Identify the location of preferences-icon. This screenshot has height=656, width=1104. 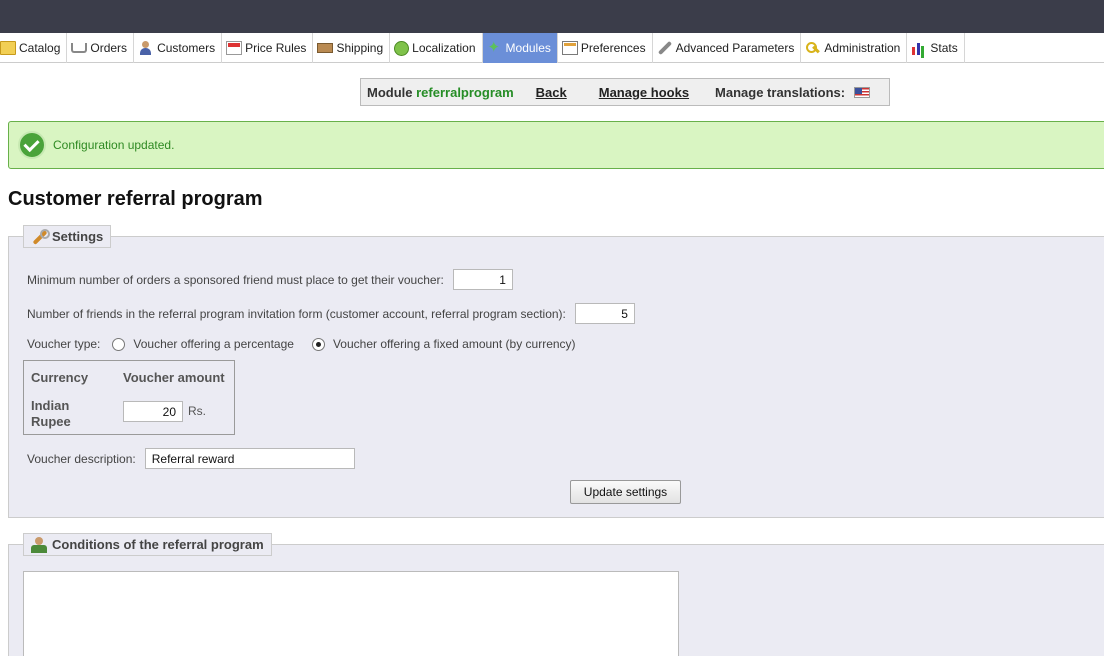
(569, 48).